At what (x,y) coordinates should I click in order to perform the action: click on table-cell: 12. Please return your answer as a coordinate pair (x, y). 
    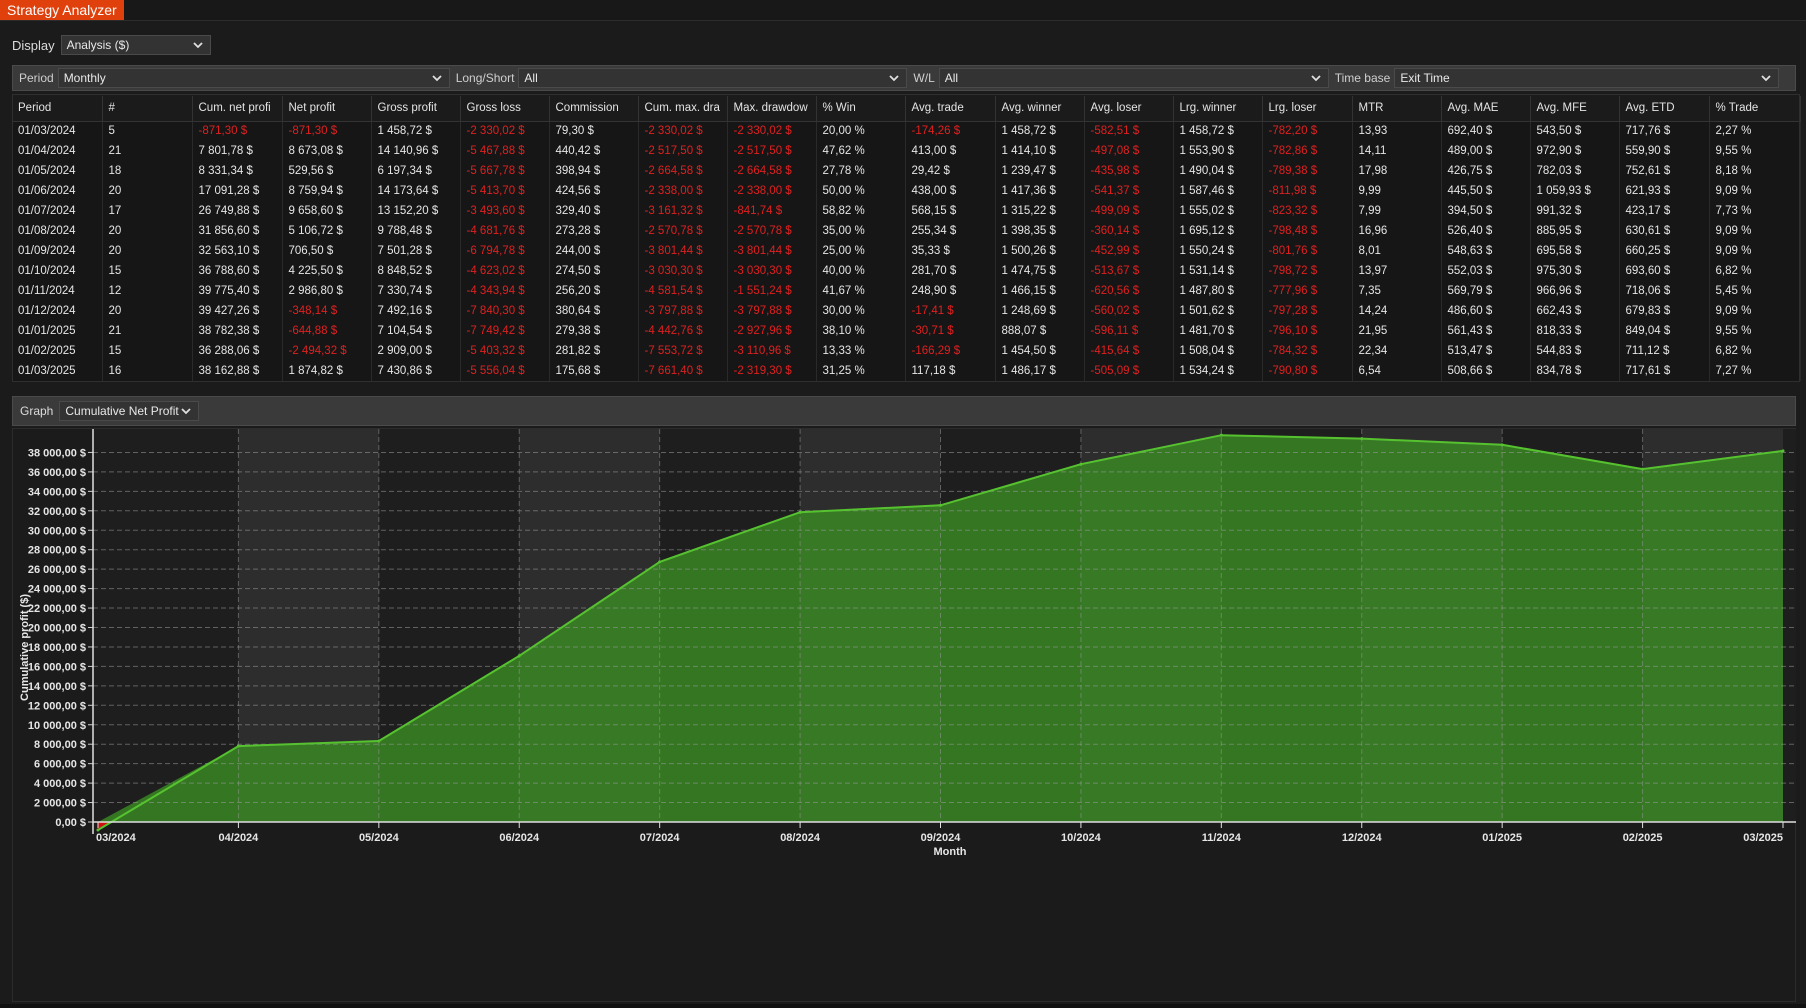
    Looking at the image, I should click on (147, 291).